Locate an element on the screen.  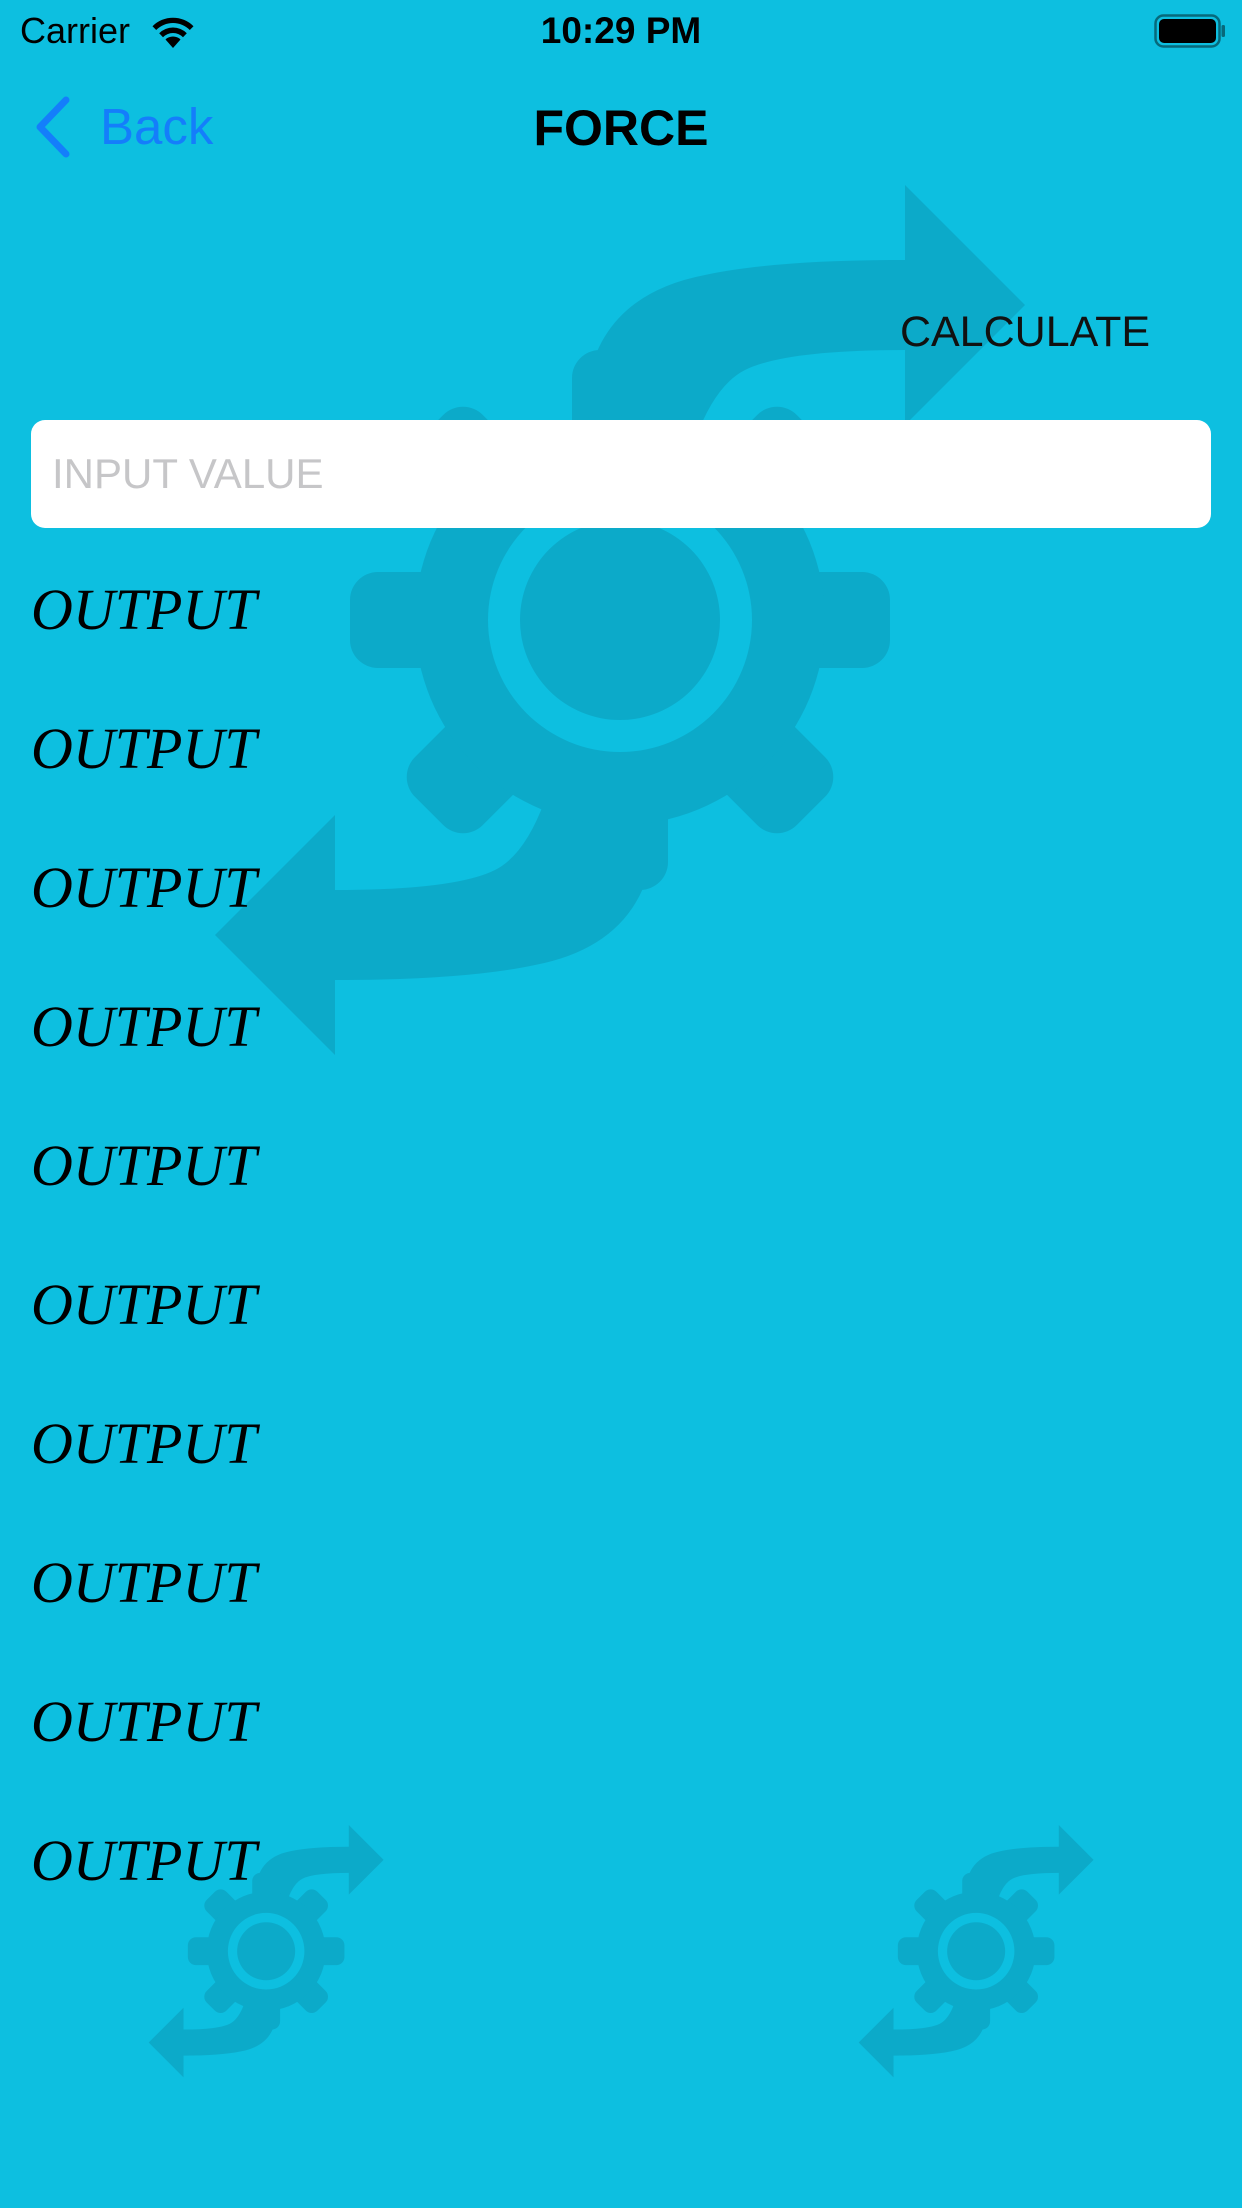
battery-icon is located at coordinates (1189, 31).